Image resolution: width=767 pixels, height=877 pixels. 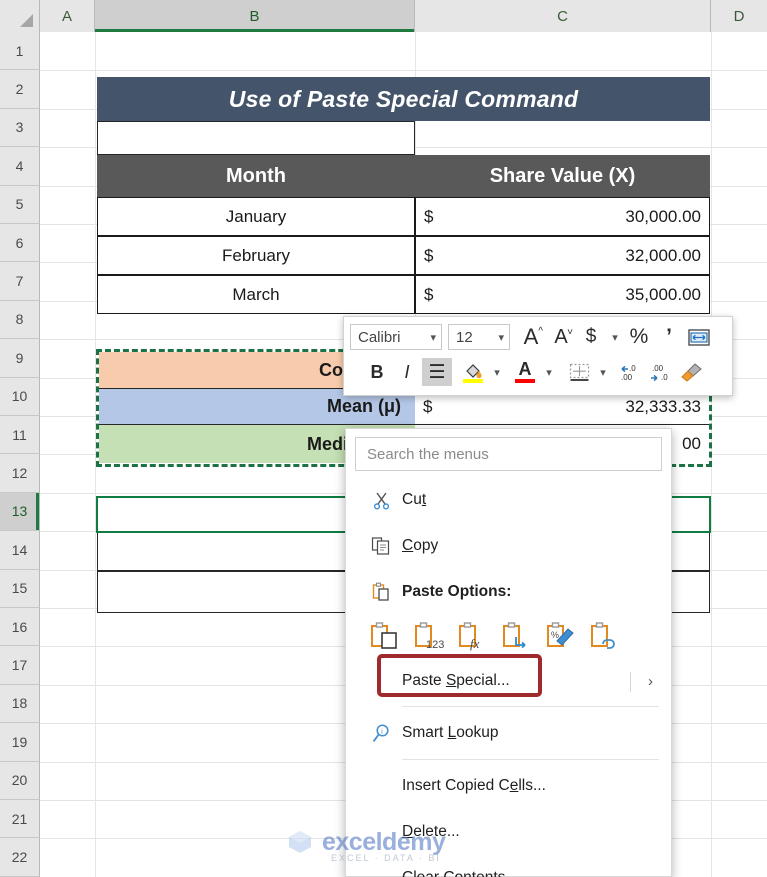 What do you see at coordinates (508, 681) in the screenshot?
I see `context-menu-item-paste-special: Paste Special... ›` at bounding box center [508, 681].